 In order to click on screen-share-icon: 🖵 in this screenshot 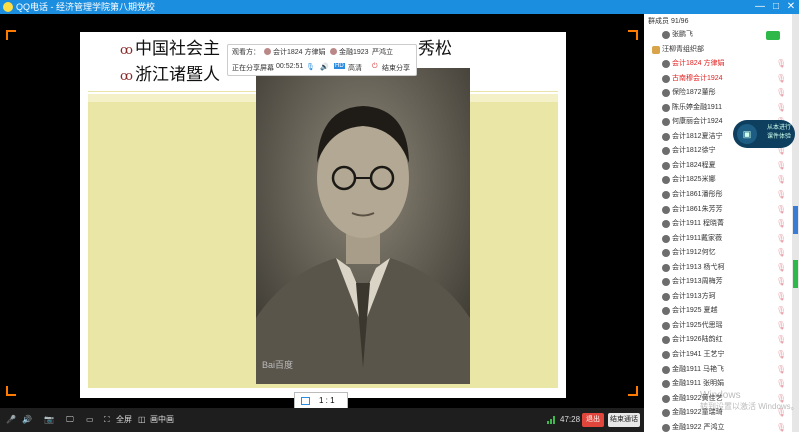, I will do `click(70, 420)`.